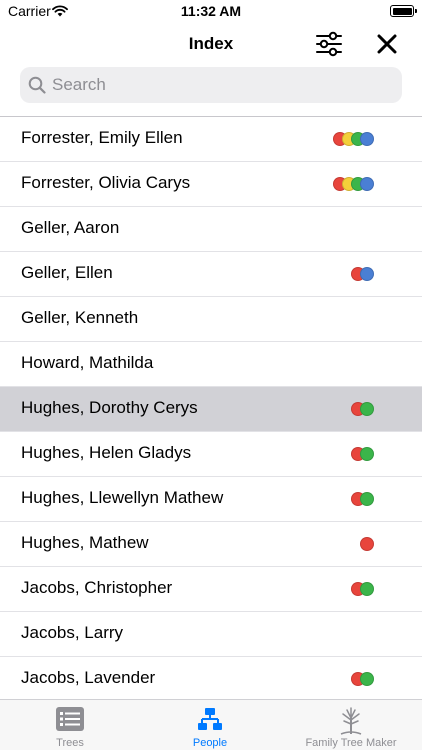  What do you see at coordinates (211, 139) in the screenshot?
I see `person-row: Forrester, Emily Ellen` at bounding box center [211, 139].